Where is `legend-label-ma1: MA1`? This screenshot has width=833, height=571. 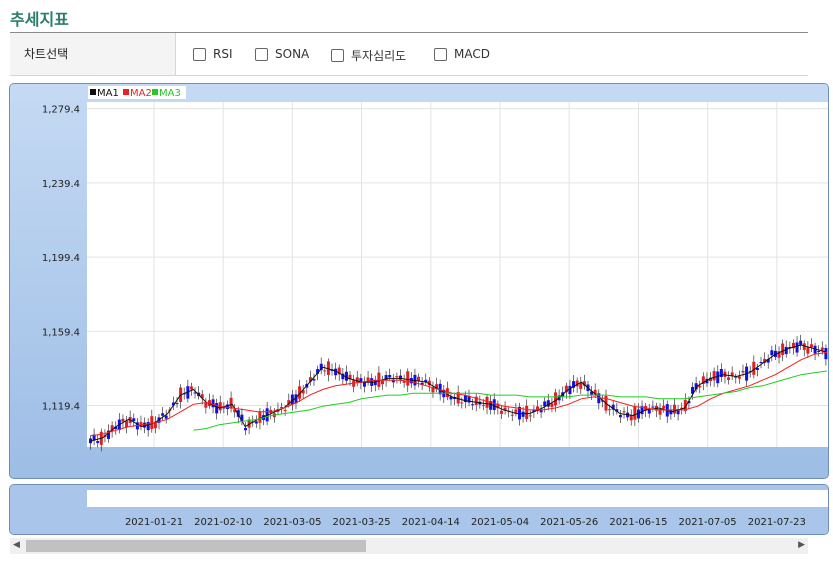
legend-label-ma1: MA1 is located at coordinates (108, 93).